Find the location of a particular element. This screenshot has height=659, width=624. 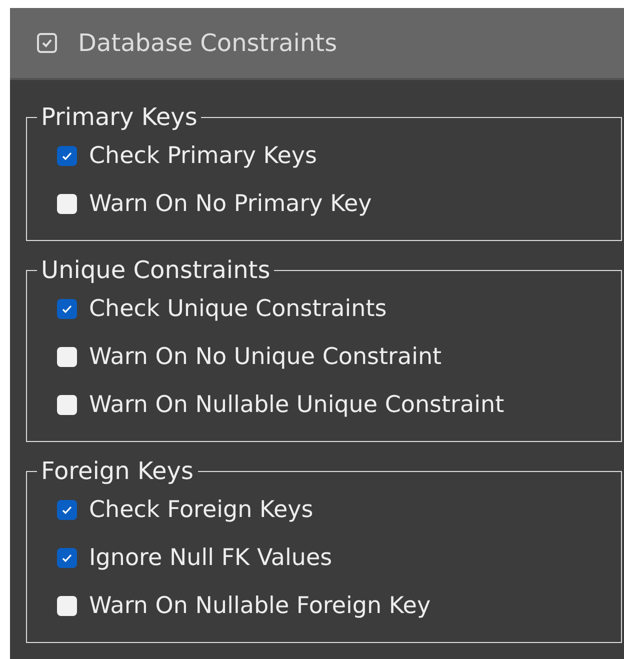

checkbox-label: Warn On No Unique Constraint is located at coordinates (265, 357).